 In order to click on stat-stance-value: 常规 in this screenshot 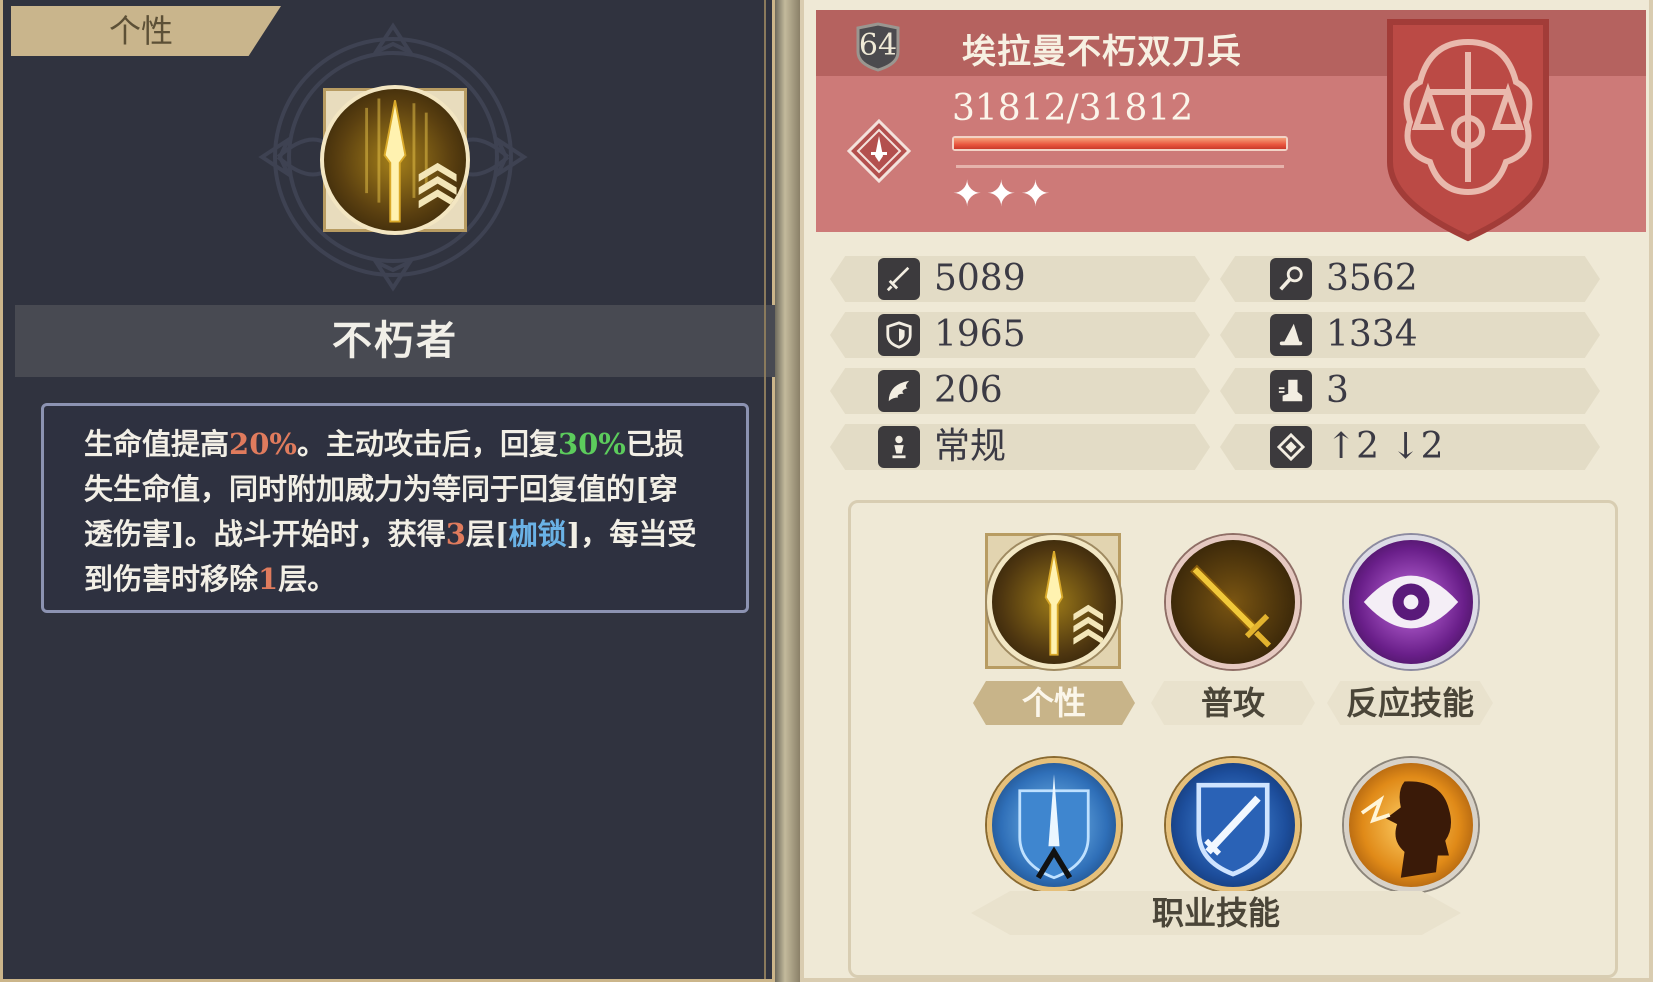, I will do `click(970, 446)`.